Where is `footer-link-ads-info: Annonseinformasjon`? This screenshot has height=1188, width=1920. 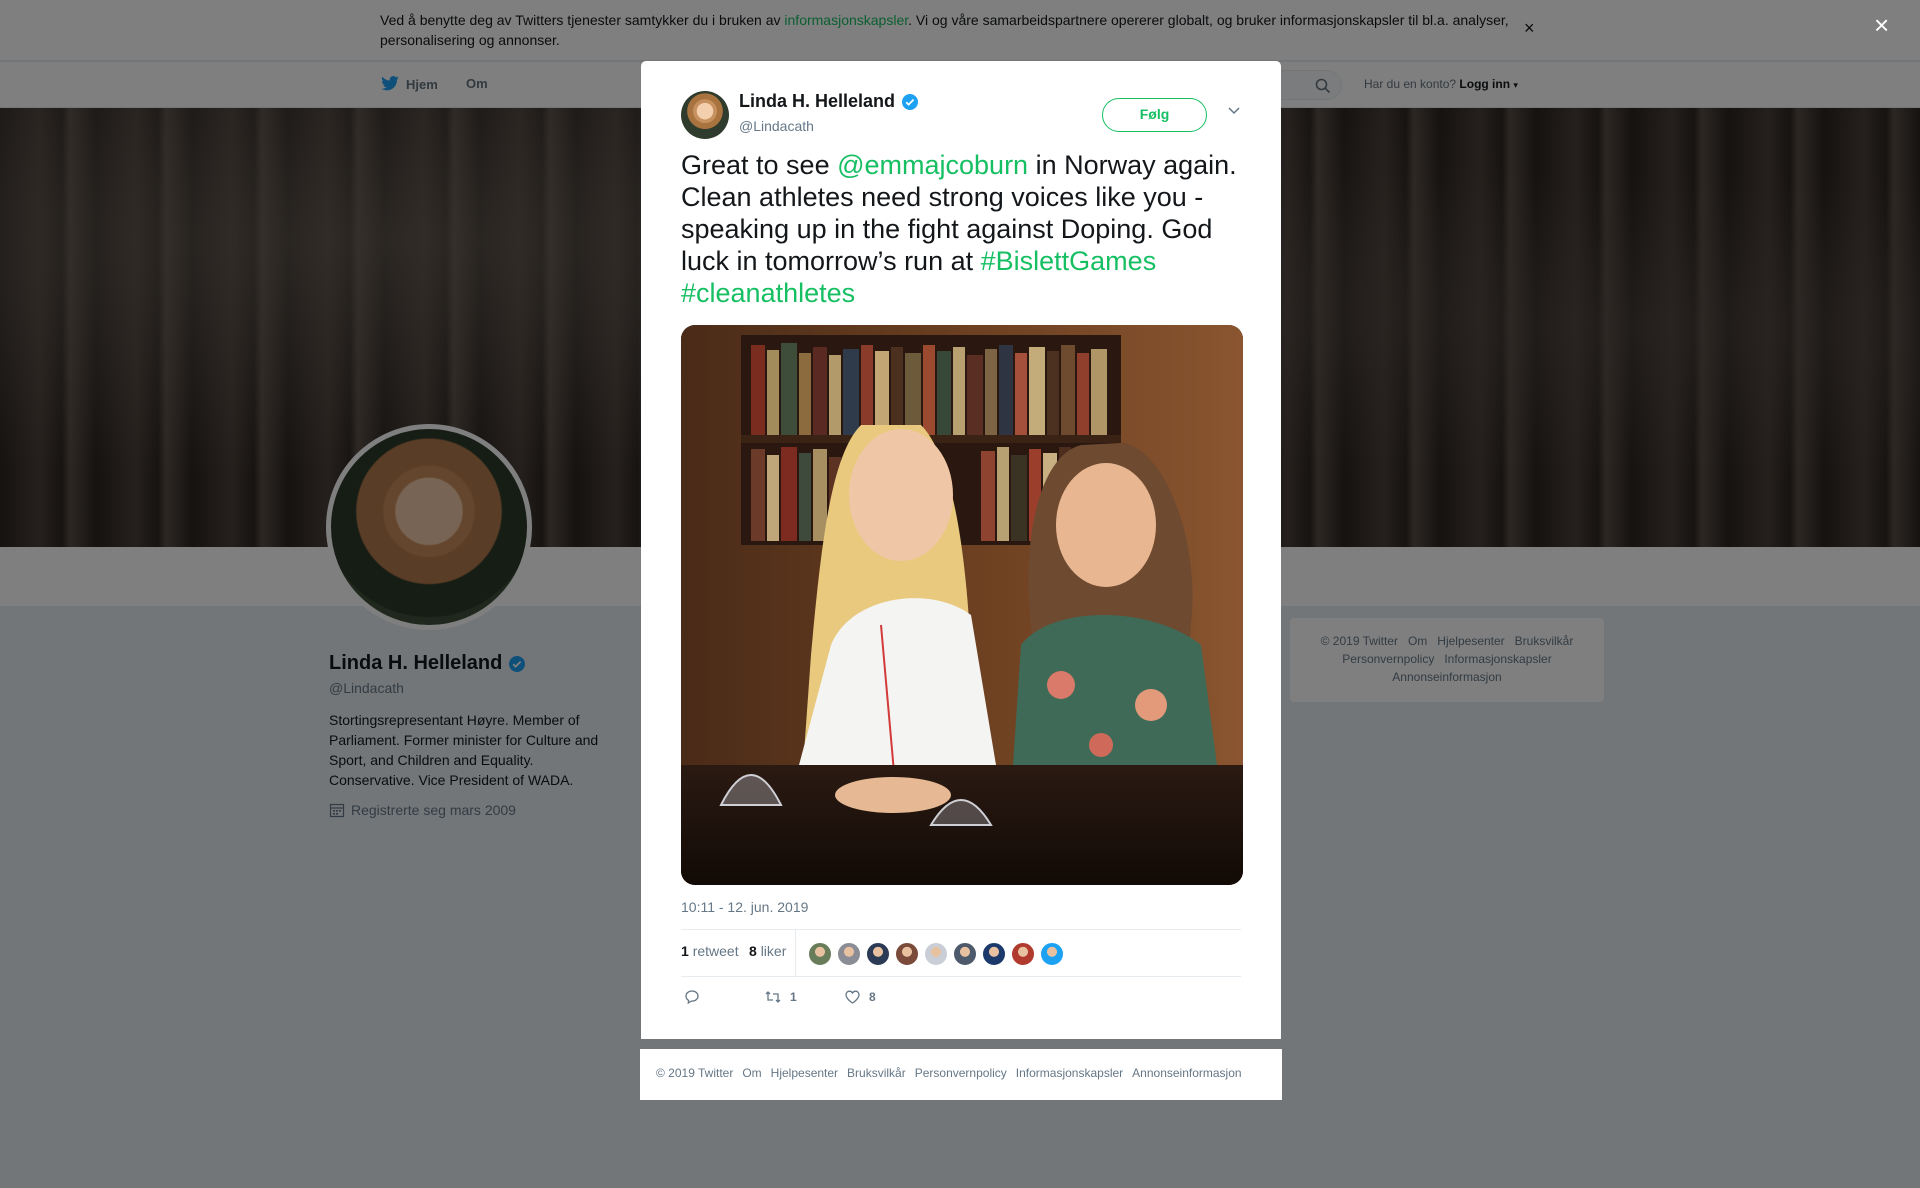 footer-link-ads-info: Annonseinformasjon is located at coordinates (1186, 1073).